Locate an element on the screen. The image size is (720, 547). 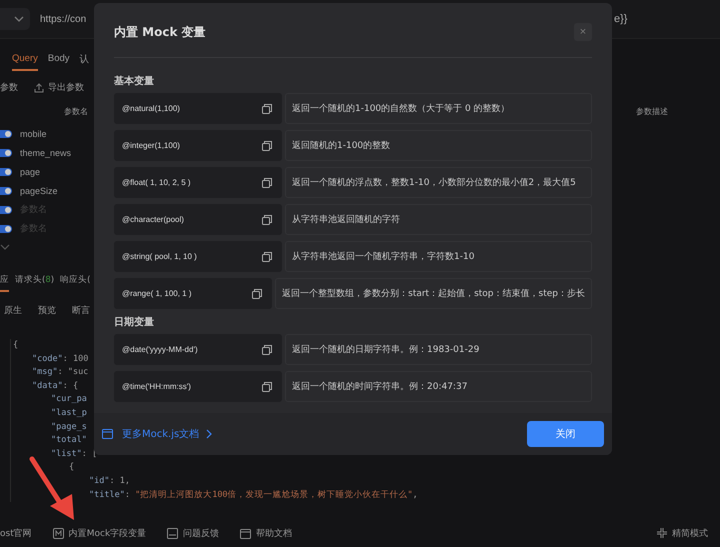
mock-code: @natural(1,100) is located at coordinates (151, 108).